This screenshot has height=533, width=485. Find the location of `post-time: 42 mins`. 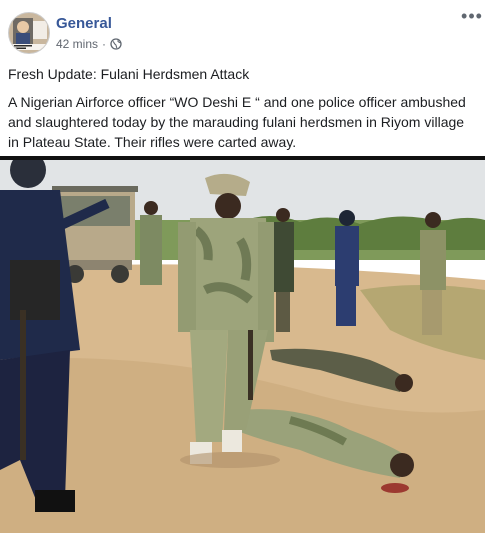

post-time: 42 mins is located at coordinates (77, 44).